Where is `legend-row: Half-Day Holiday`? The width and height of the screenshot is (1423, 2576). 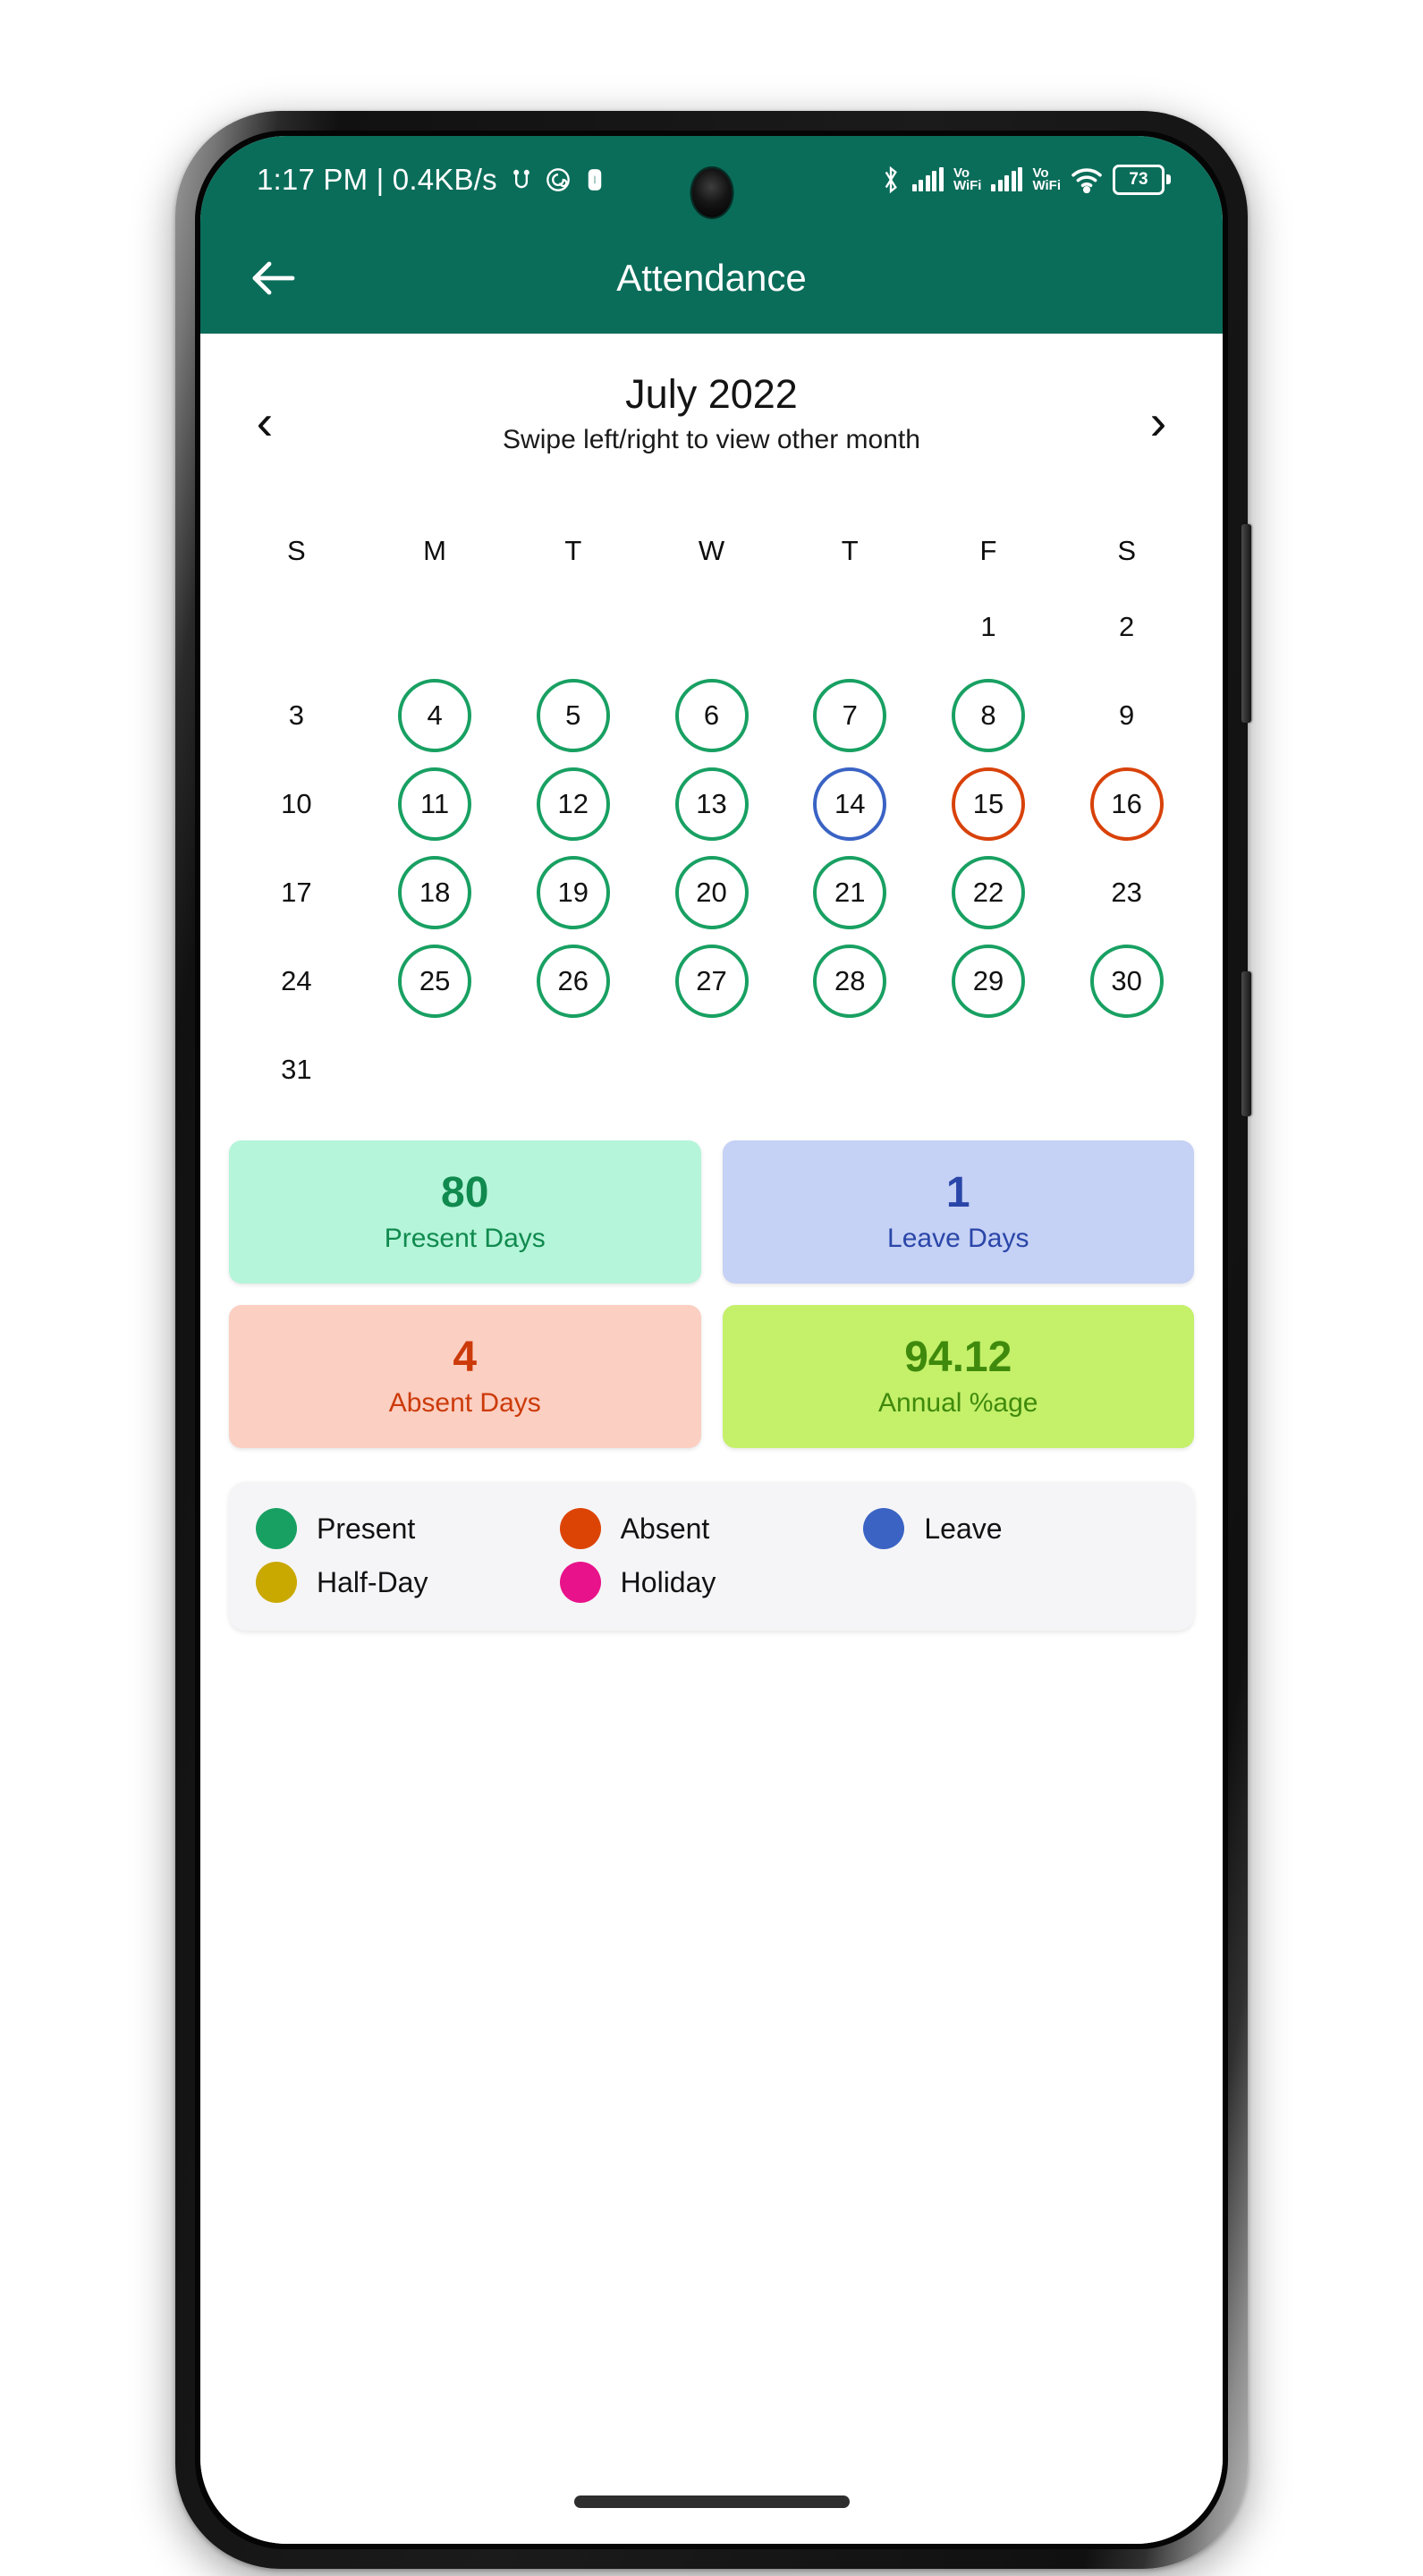
legend-row: Half-Day Holiday is located at coordinates (711, 1582).